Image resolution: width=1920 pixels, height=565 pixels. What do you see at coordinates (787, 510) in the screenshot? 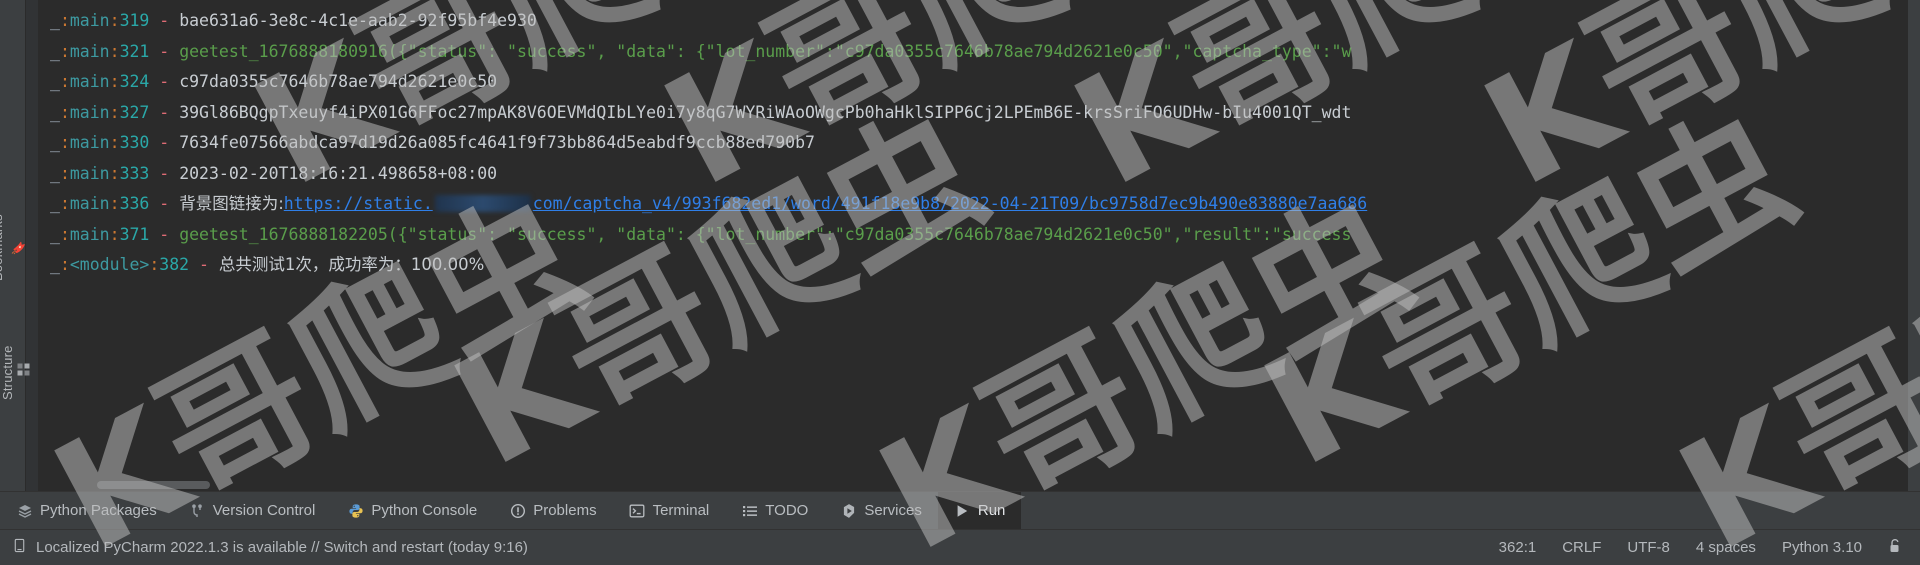
I see `tool-tab-label: TODO` at bounding box center [787, 510].